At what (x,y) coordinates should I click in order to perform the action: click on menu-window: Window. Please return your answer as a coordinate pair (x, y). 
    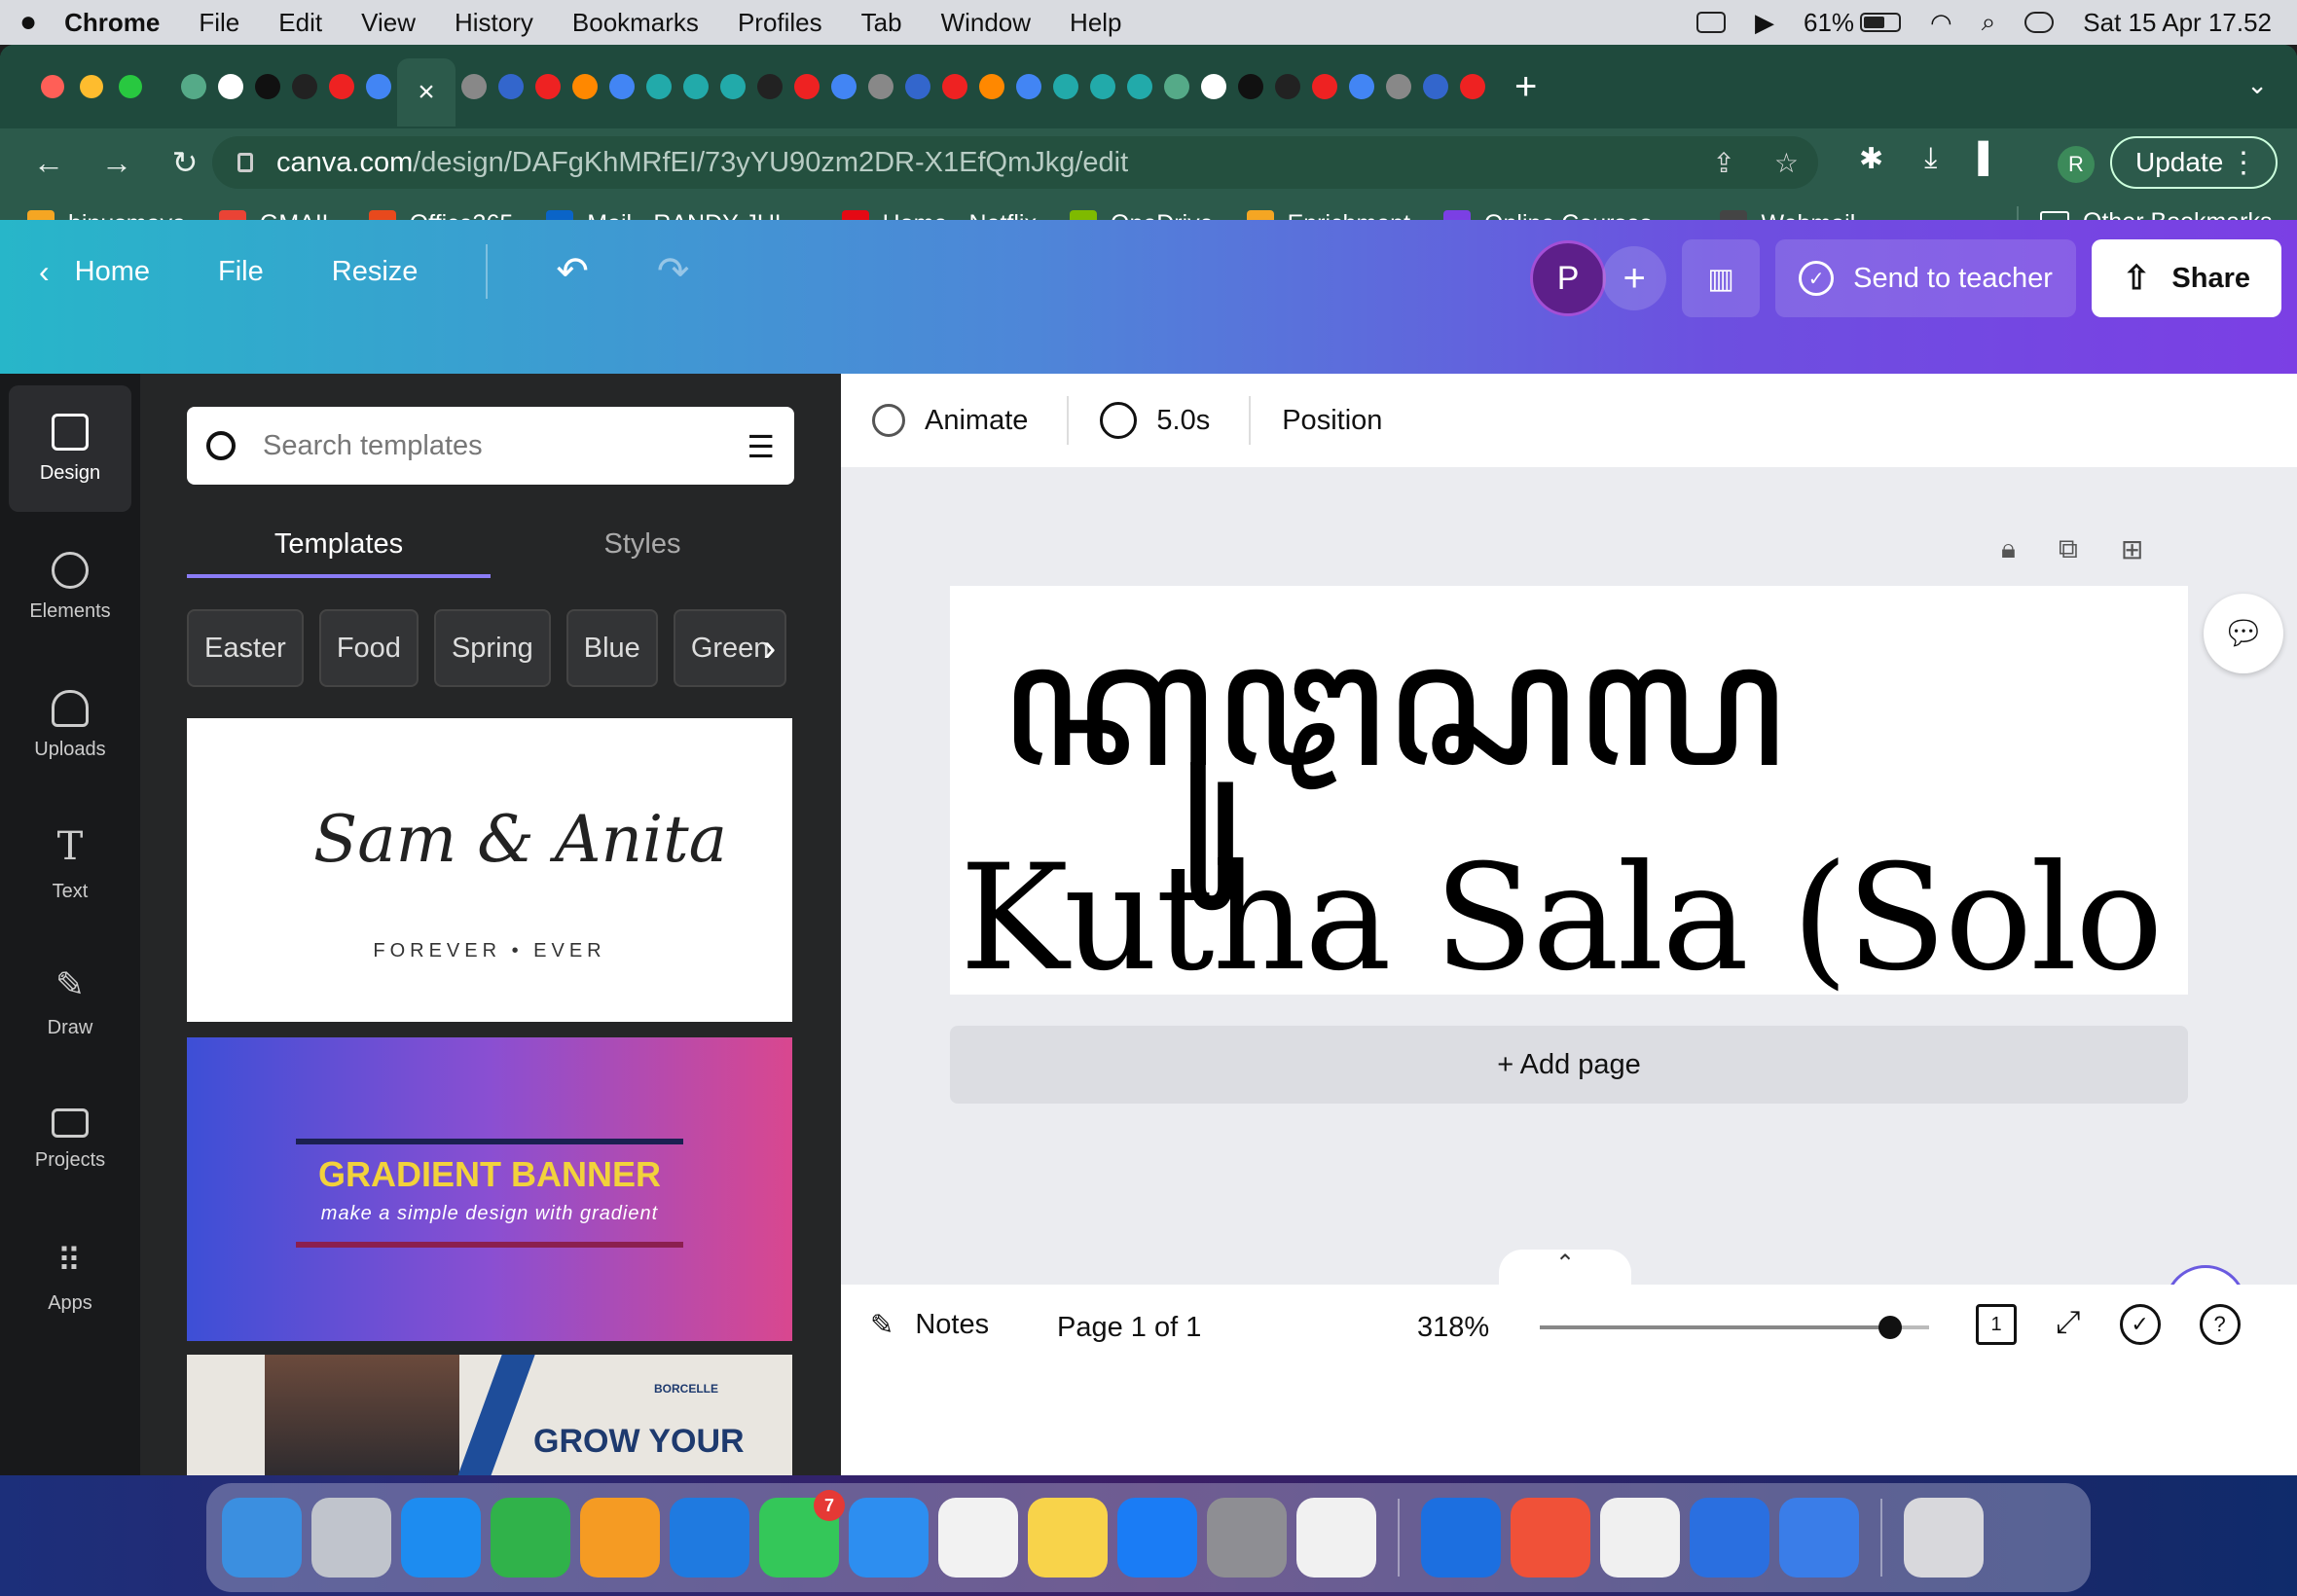
    Looking at the image, I should click on (986, 23).